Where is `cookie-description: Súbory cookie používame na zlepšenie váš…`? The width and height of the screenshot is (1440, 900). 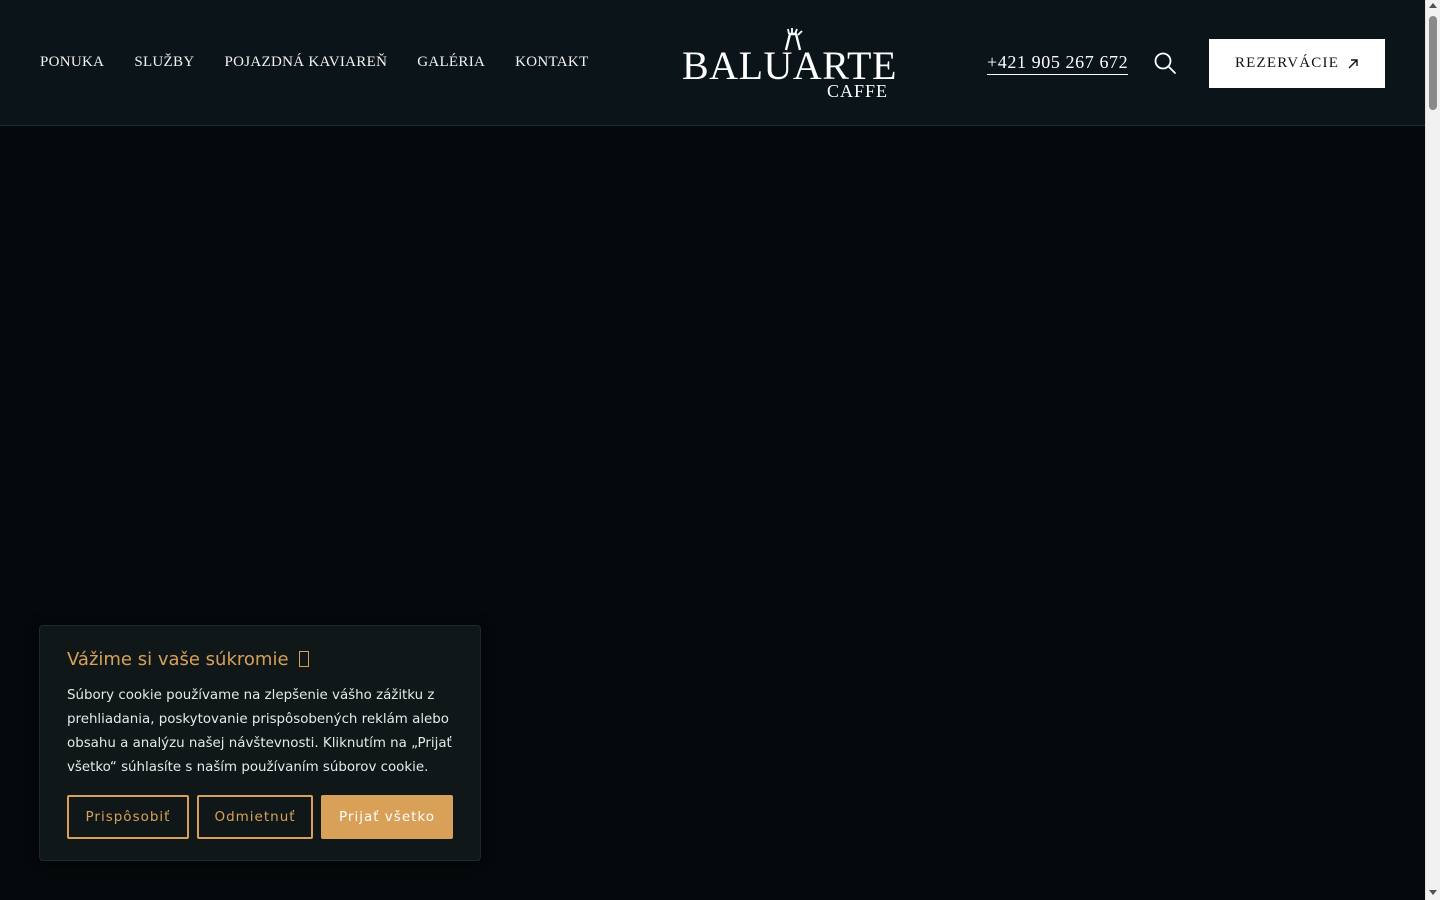 cookie-description: Súbory cookie používame na zlepšenie váš… is located at coordinates (259, 731).